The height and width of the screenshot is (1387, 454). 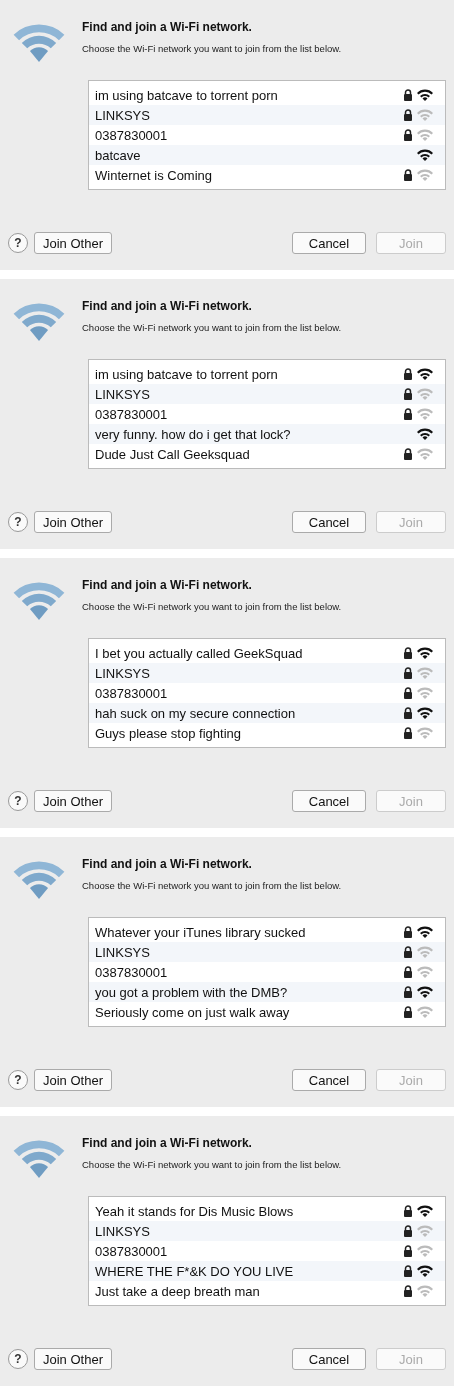 What do you see at coordinates (267, 454) in the screenshot?
I see `network-row: Dude Just Call Geeksquad` at bounding box center [267, 454].